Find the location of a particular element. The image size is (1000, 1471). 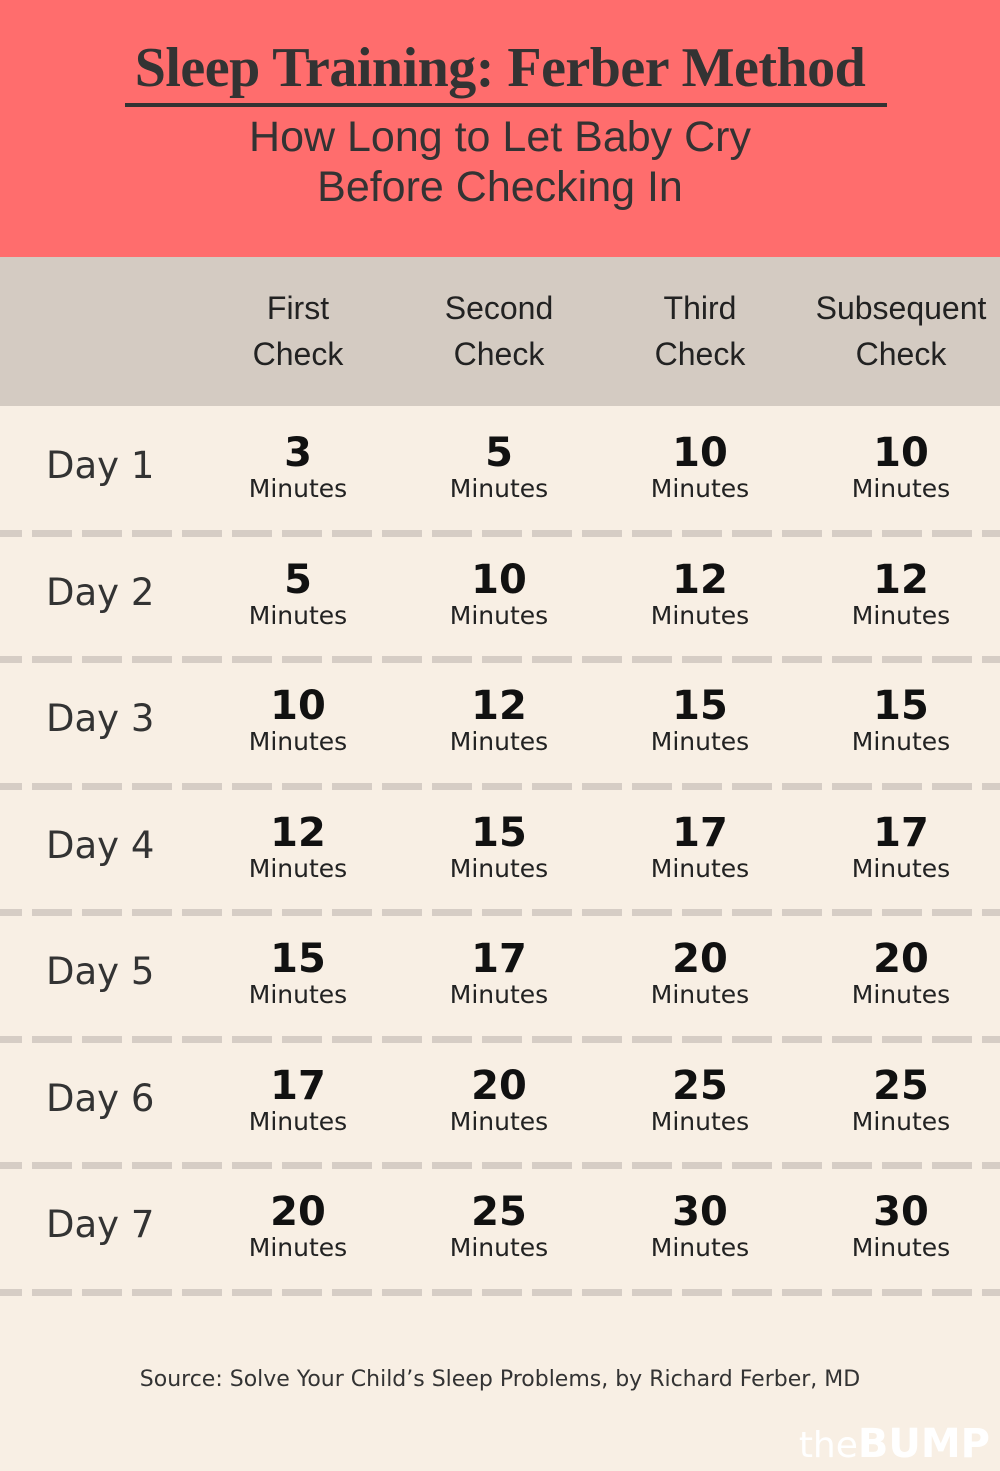

the-bump-logo: theBUMP is located at coordinates (894, 1444).